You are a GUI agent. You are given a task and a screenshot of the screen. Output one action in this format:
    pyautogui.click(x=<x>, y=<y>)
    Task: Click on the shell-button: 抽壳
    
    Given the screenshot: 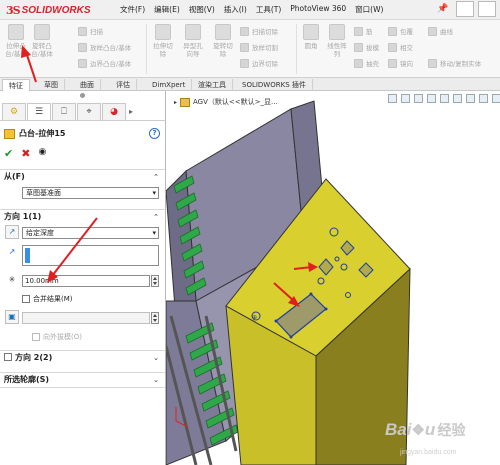 What is the action you would take?
    pyautogui.click(x=366, y=63)
    